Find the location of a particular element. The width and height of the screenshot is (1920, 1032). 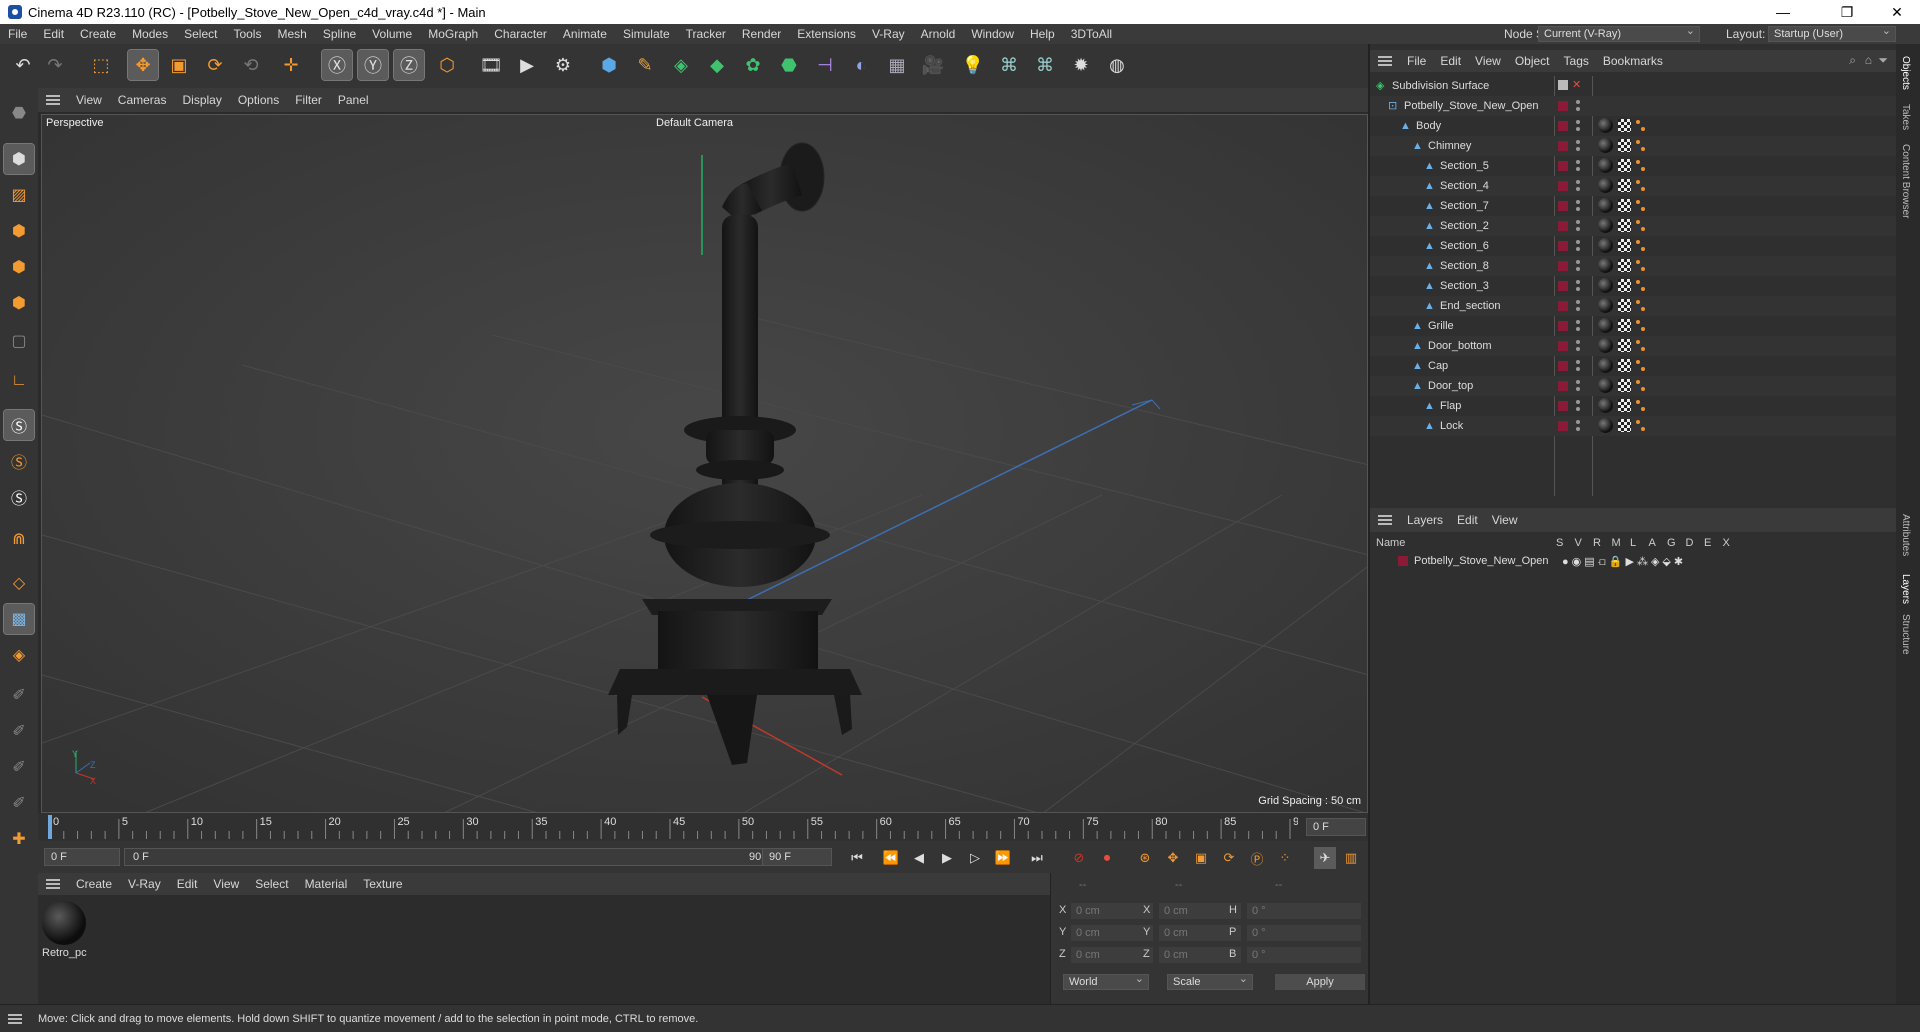

material-menu-select: Select is located at coordinates (271, 884).